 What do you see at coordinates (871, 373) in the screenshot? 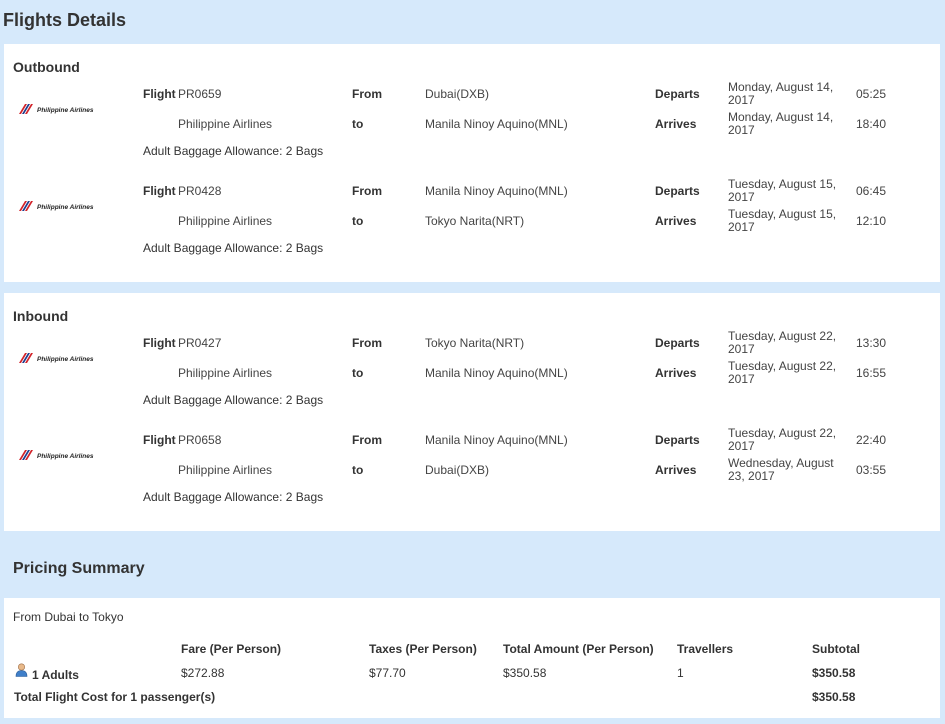
I see `arrive-time: 16:55` at bounding box center [871, 373].